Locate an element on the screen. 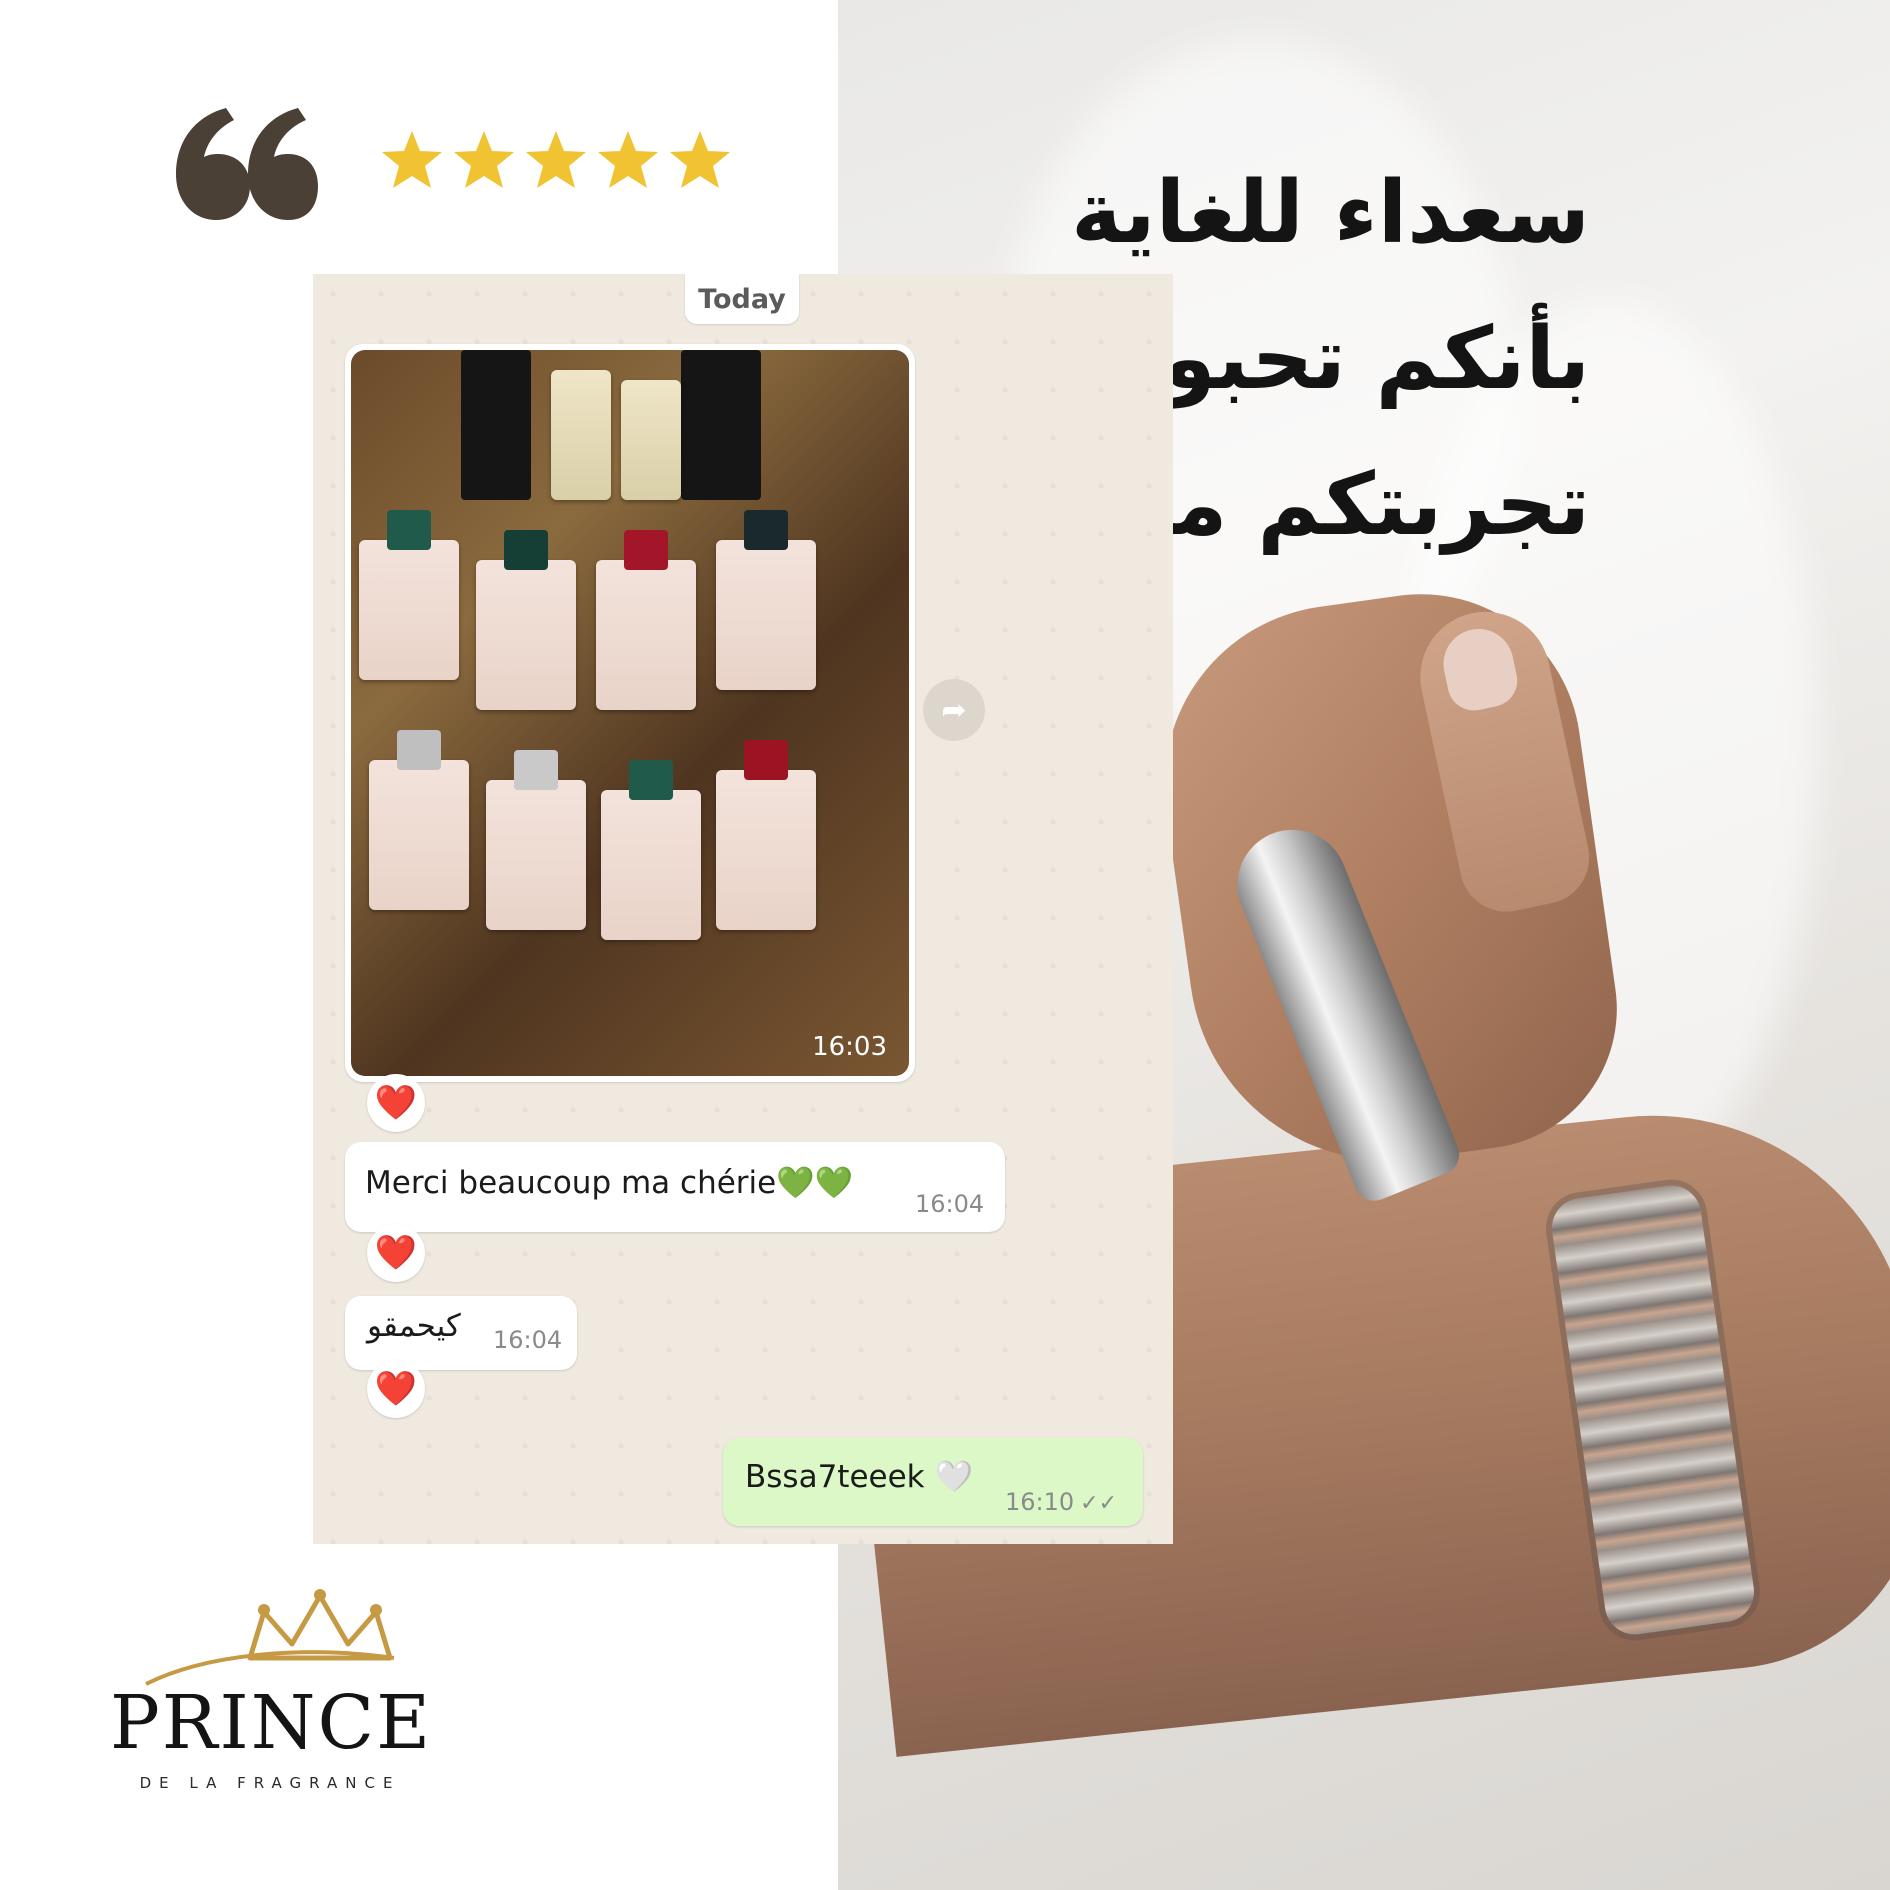 This screenshot has height=1890, width=1890. image-message: 16:03 is located at coordinates (630, 713).